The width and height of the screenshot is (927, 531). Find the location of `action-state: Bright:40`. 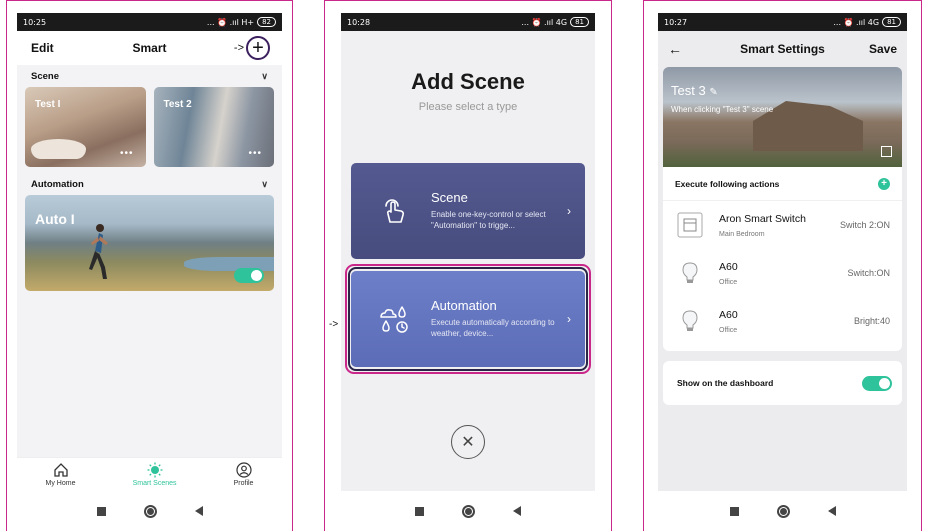

action-state: Bright:40 is located at coordinates (871, 321).